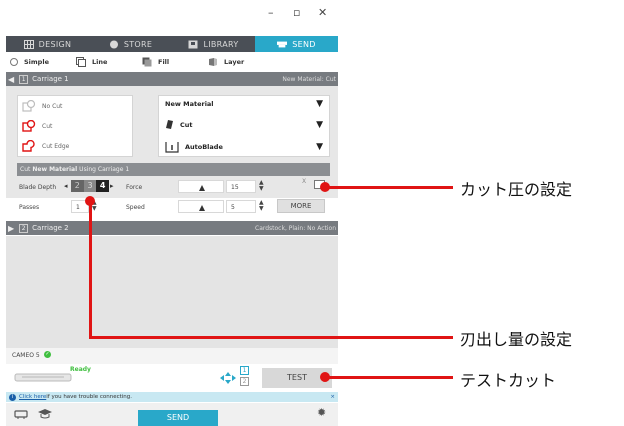  Describe the element at coordinates (178, 418) in the screenshot. I see `send-button: SEND` at that location.